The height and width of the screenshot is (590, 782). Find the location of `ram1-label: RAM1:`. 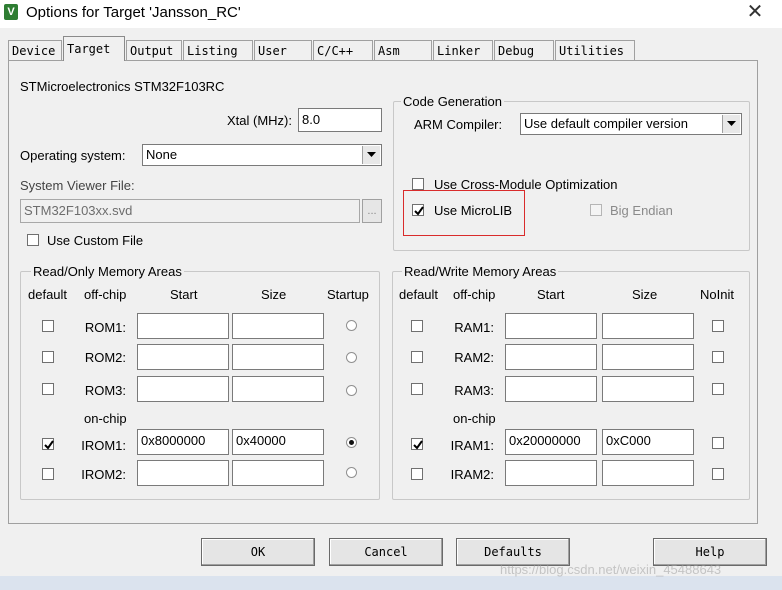

ram1-label: RAM1: is located at coordinates (474, 327).